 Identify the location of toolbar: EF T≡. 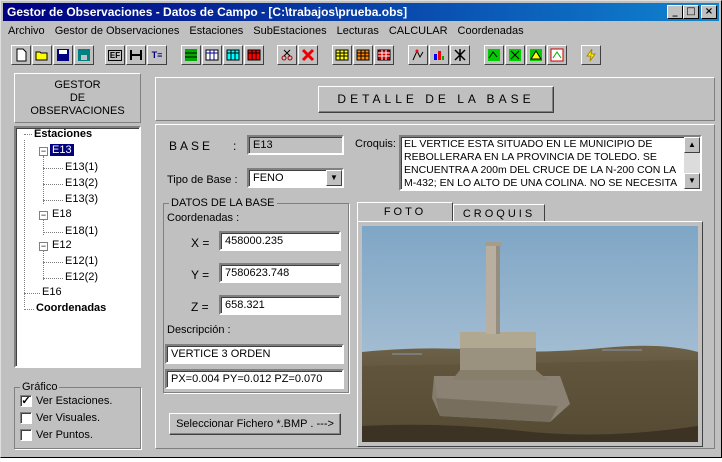
(361, 56).